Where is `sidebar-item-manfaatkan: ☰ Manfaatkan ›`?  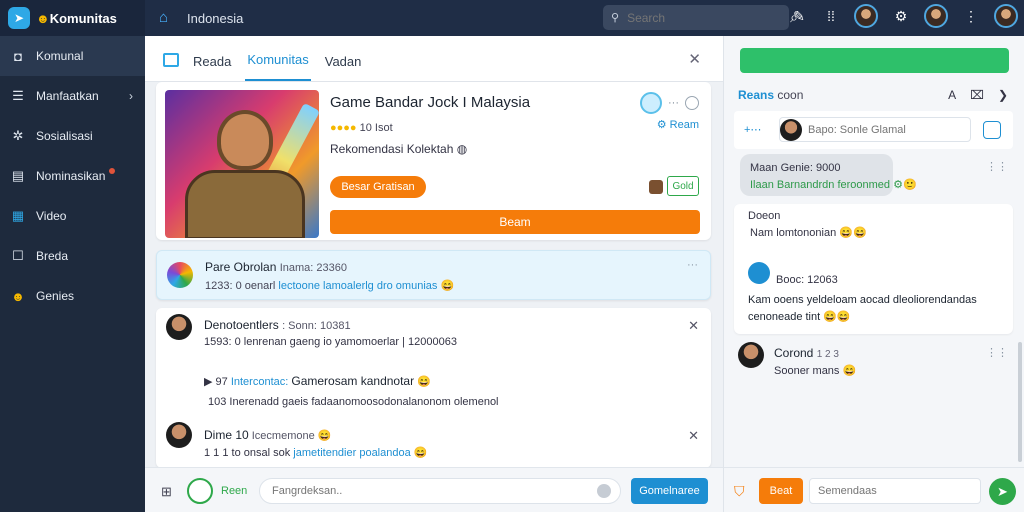
sidebar-item-manfaatkan: ☰ Manfaatkan › is located at coordinates (72, 96).